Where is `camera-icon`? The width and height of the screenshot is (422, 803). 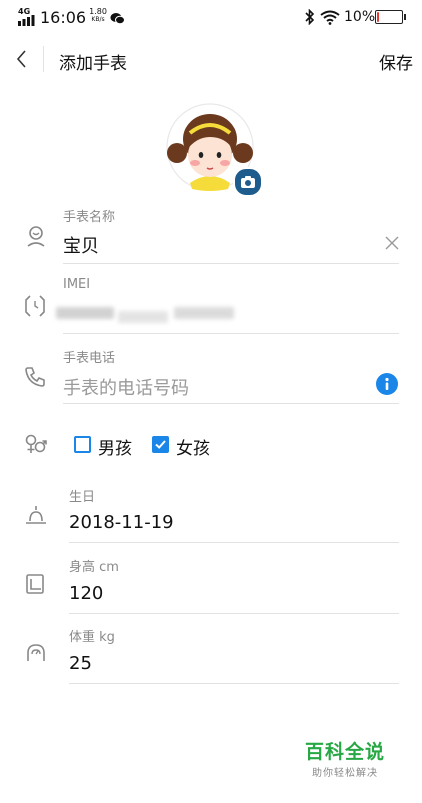
camera-icon is located at coordinates (248, 182).